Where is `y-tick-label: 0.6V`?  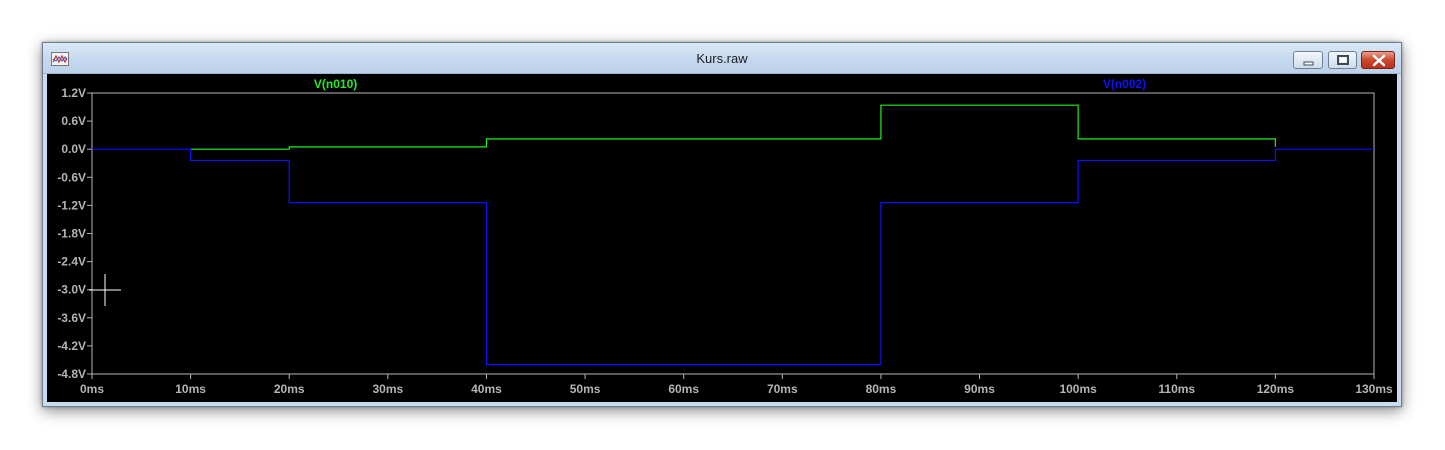
y-tick-label: 0.6V is located at coordinates (73, 121).